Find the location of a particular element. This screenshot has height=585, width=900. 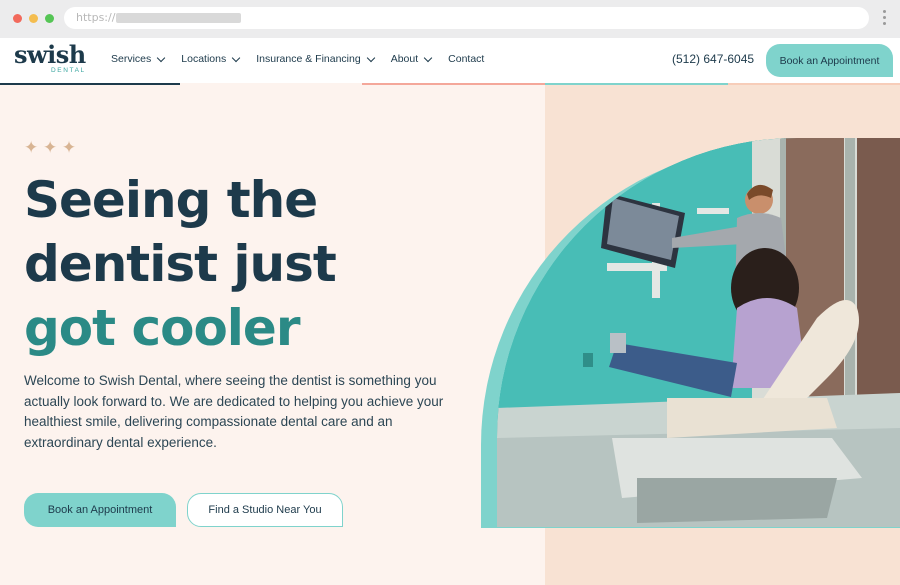

close-window-icon is located at coordinates (17, 18).